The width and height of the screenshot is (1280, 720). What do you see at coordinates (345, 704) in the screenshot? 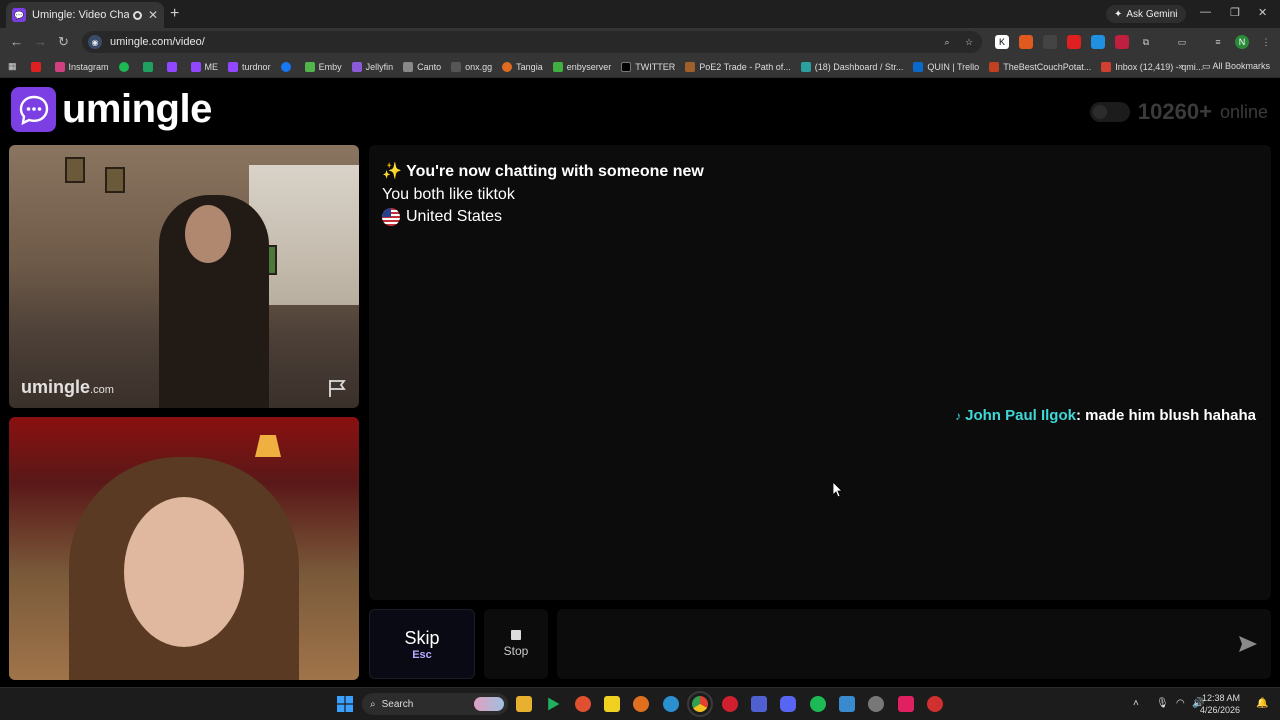
I see `windows-start-icon` at bounding box center [345, 704].